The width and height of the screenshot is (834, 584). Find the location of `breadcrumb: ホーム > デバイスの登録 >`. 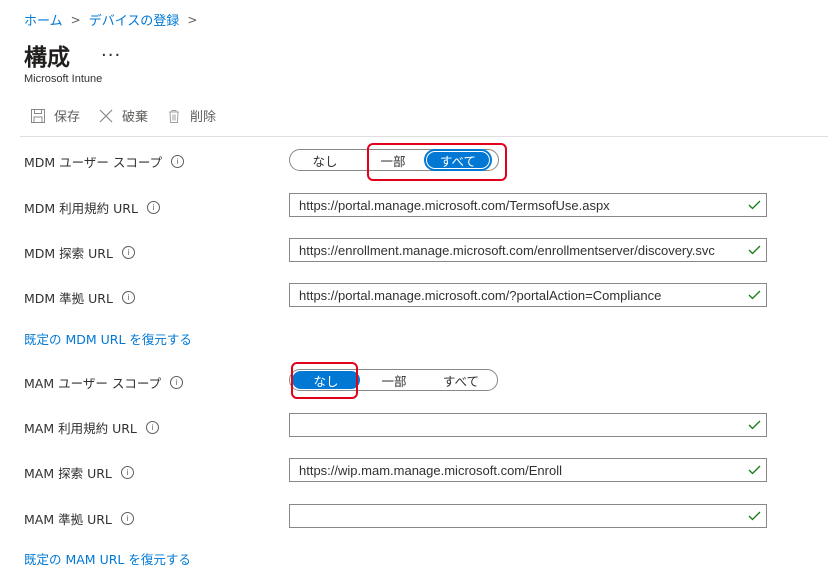

breadcrumb: ホーム > デバイスの登録 > is located at coordinates (114, 20).